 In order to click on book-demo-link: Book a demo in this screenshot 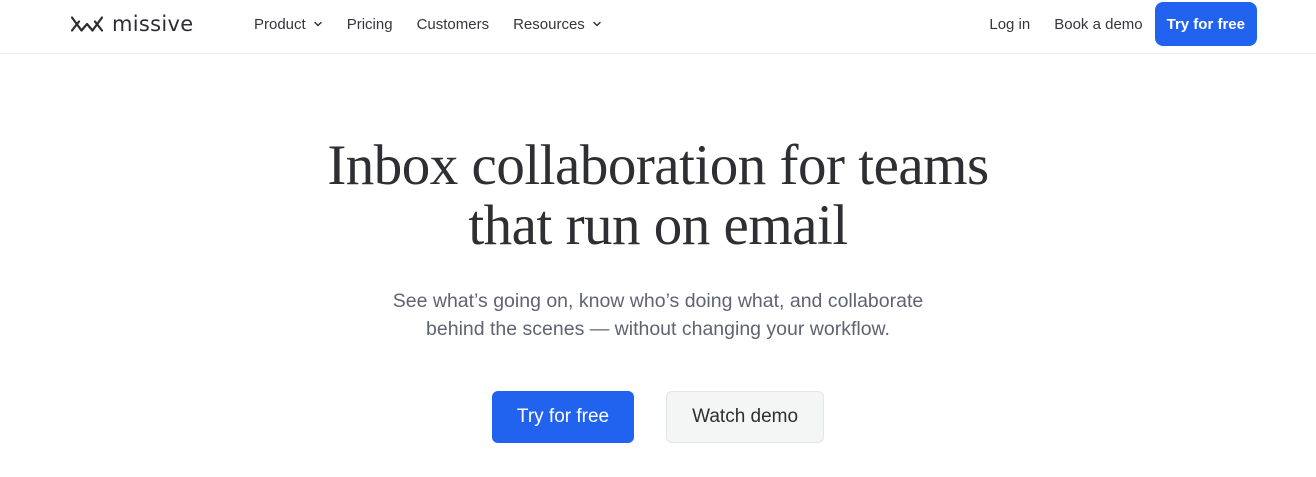, I will do `click(1098, 24)`.